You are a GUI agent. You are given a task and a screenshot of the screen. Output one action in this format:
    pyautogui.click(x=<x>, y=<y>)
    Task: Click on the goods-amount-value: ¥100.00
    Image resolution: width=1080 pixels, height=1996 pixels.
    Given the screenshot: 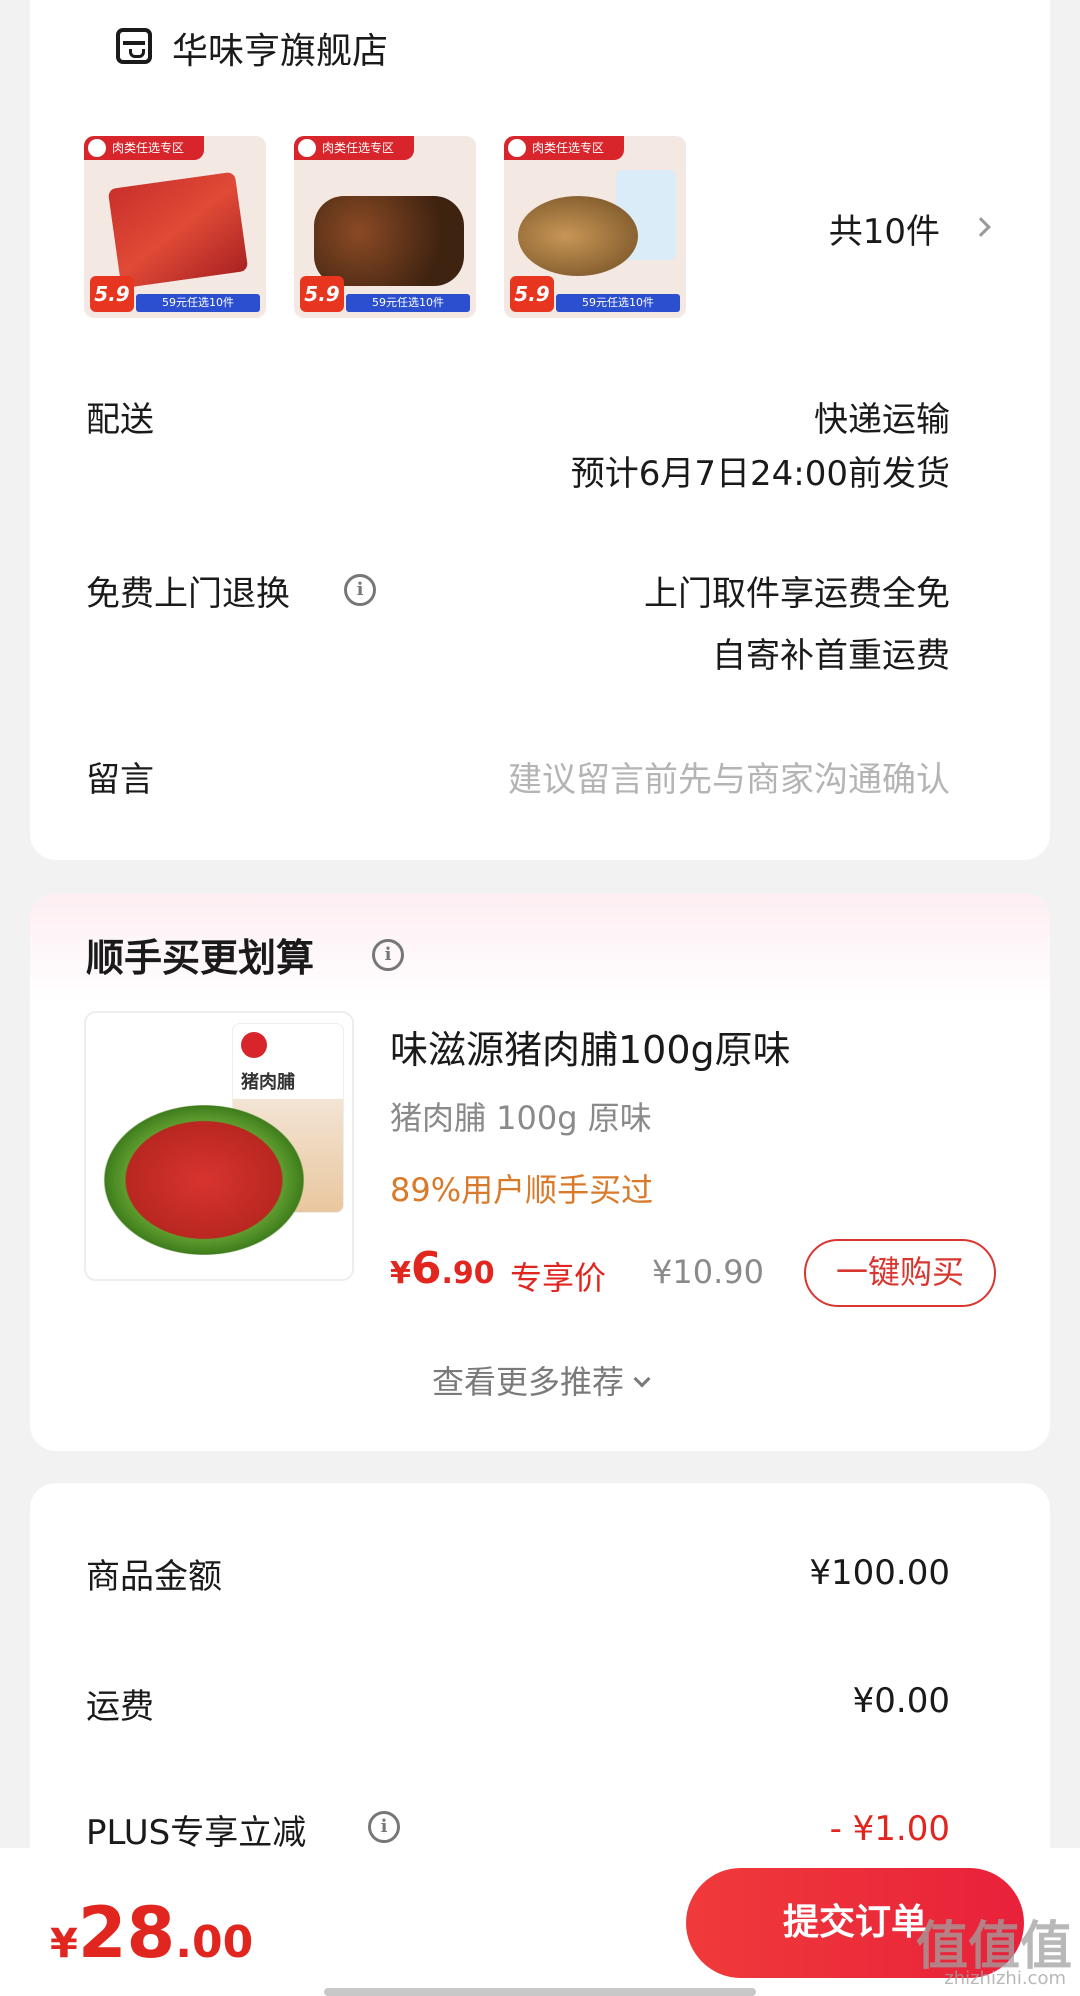 What is the action you would take?
    pyautogui.click(x=879, y=1573)
    